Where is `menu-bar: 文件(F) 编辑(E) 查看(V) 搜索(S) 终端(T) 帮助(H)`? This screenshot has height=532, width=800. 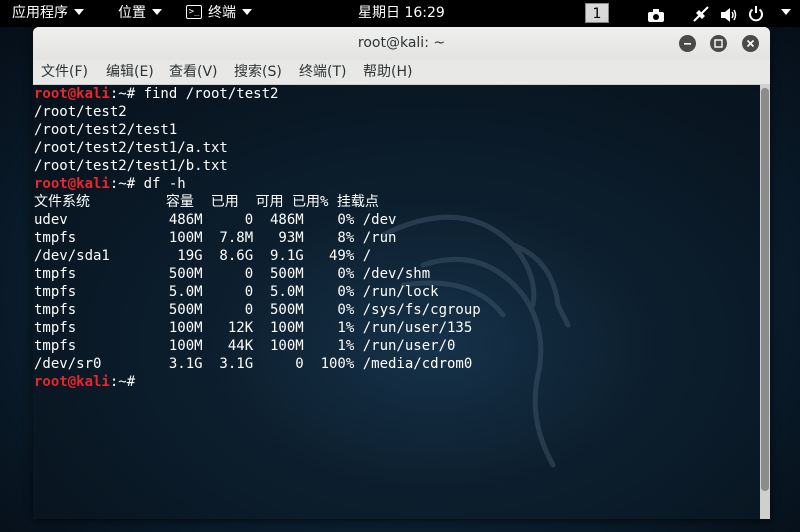
menu-bar: 文件(F) 编辑(E) 查看(V) 搜索(S) 终端(T) 帮助(H) is located at coordinates (401, 72).